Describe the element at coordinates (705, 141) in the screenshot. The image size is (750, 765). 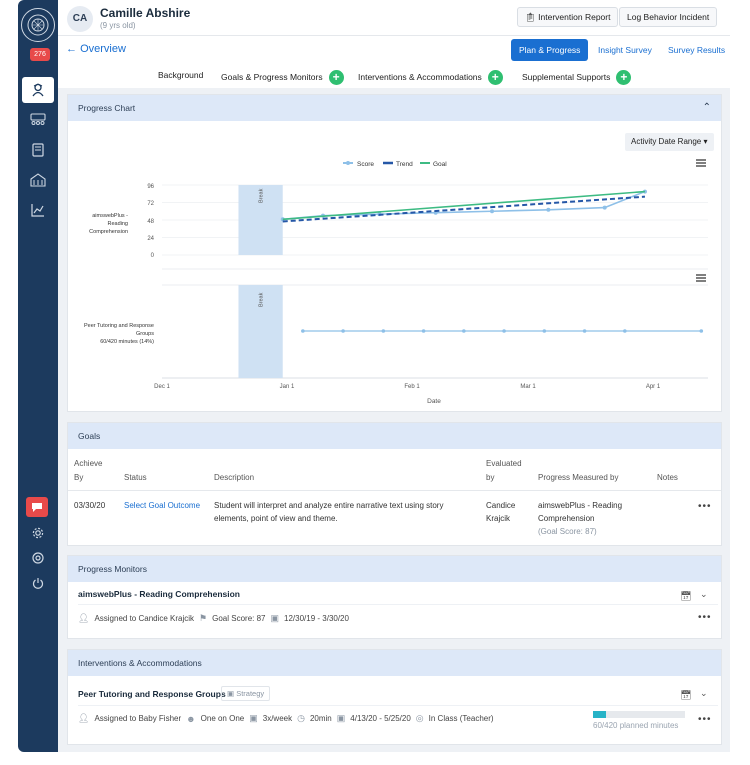
I see `caret-down-icon: ▾` at that location.